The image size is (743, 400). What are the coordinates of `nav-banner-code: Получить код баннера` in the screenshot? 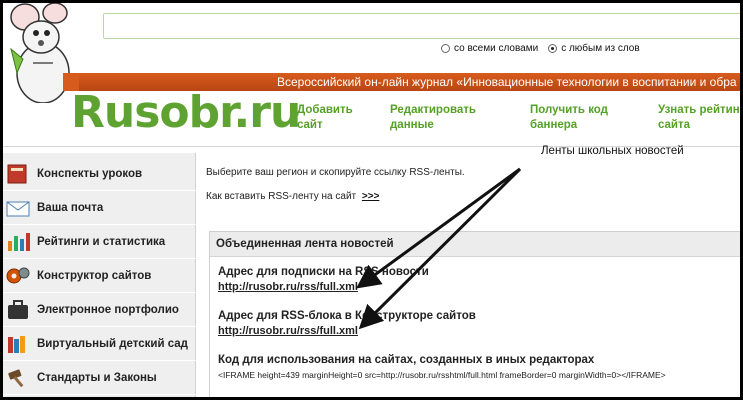 It's located at (569, 118).